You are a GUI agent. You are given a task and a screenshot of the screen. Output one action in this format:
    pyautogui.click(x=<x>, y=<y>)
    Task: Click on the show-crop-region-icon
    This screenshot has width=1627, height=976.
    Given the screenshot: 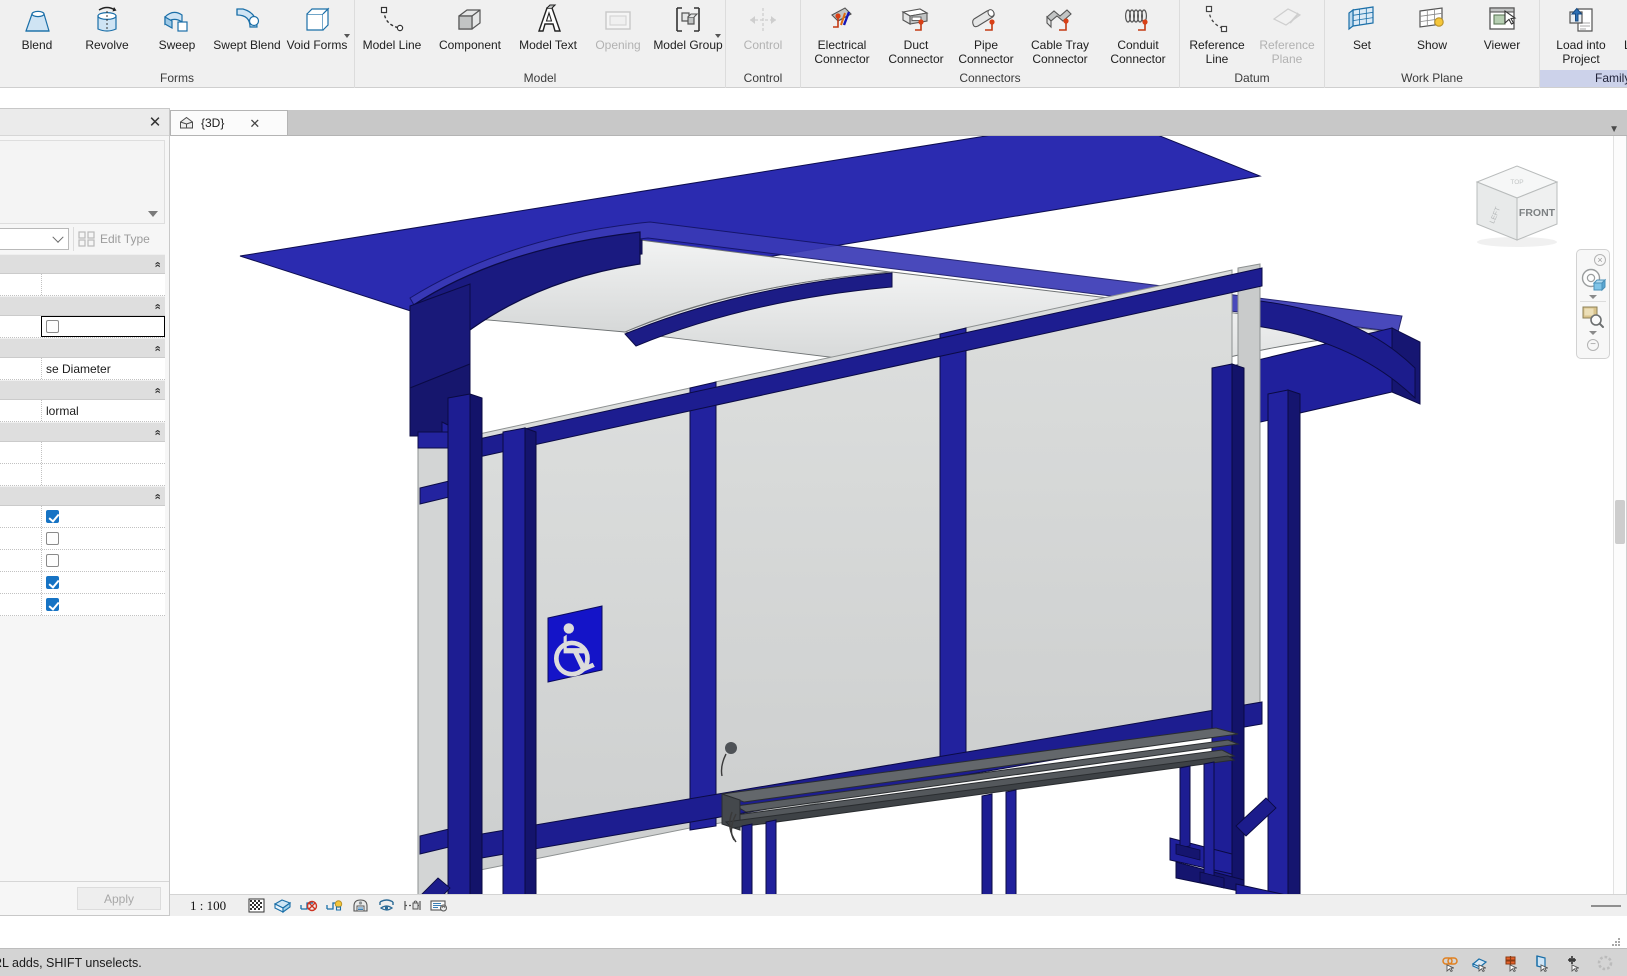 What is the action you would take?
    pyautogui.click(x=412, y=905)
    